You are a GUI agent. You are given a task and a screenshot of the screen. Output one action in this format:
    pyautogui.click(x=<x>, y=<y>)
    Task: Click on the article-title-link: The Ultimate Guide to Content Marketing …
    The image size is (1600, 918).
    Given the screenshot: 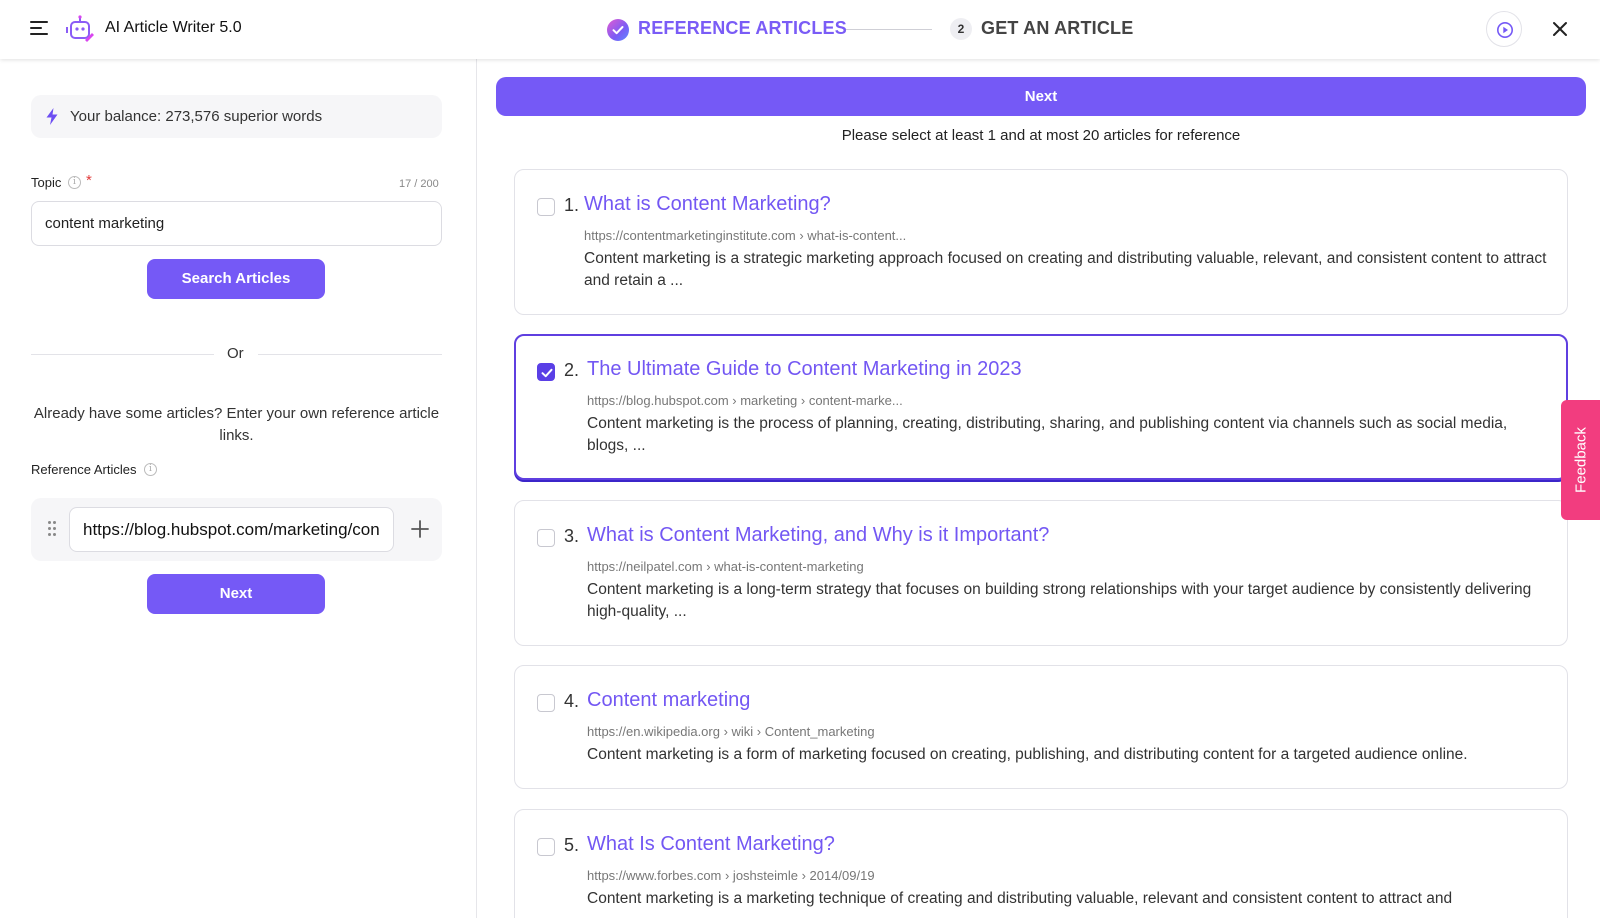 What is the action you would take?
    pyautogui.click(x=804, y=369)
    